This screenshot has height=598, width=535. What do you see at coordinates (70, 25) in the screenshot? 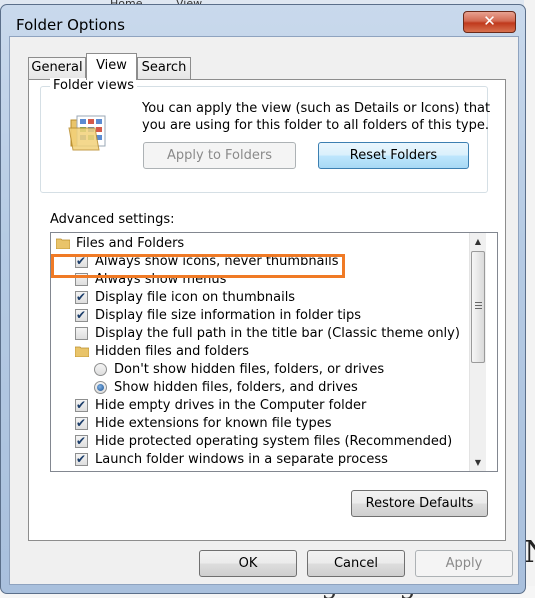
I see `dialog-title: Folder Options` at bounding box center [70, 25].